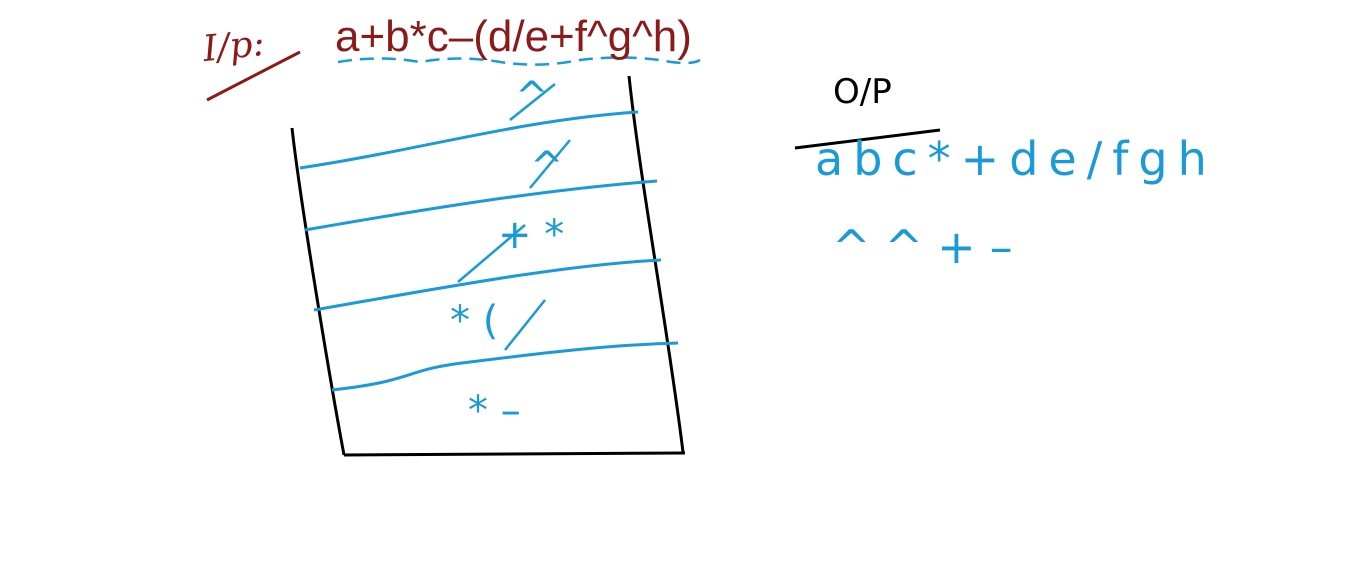  Describe the element at coordinates (234, 46) in the screenshot. I see `input-label: I/p:` at that location.